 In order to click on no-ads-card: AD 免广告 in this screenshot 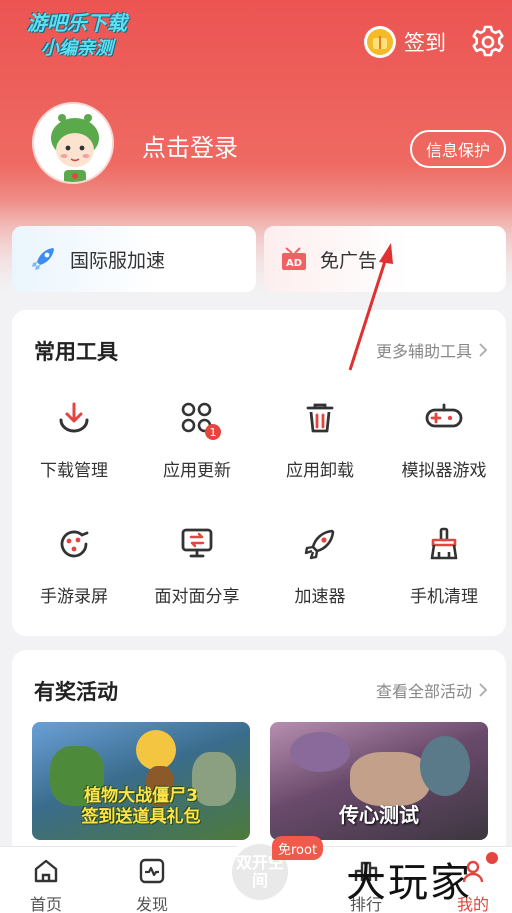, I will do `click(385, 259)`.